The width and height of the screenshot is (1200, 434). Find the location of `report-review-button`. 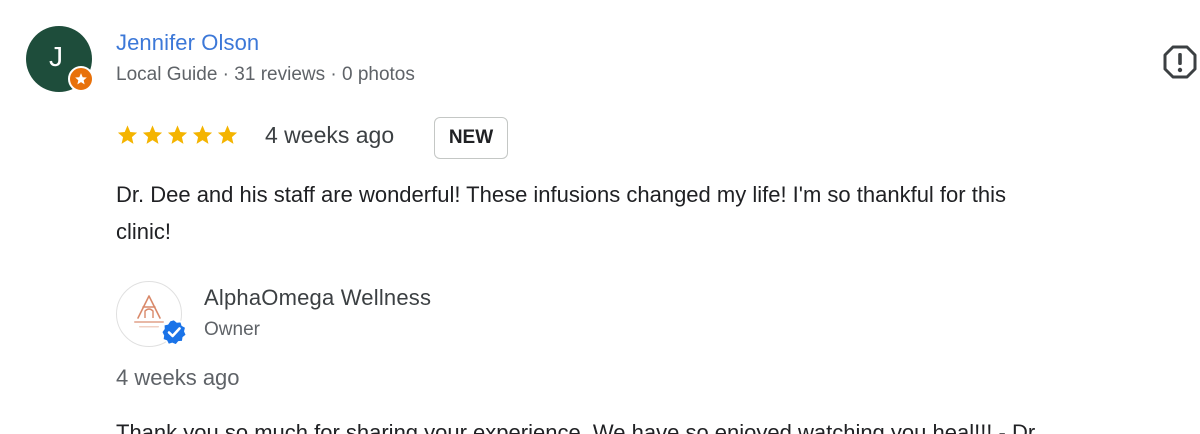

report-review-button is located at coordinates (1180, 62).